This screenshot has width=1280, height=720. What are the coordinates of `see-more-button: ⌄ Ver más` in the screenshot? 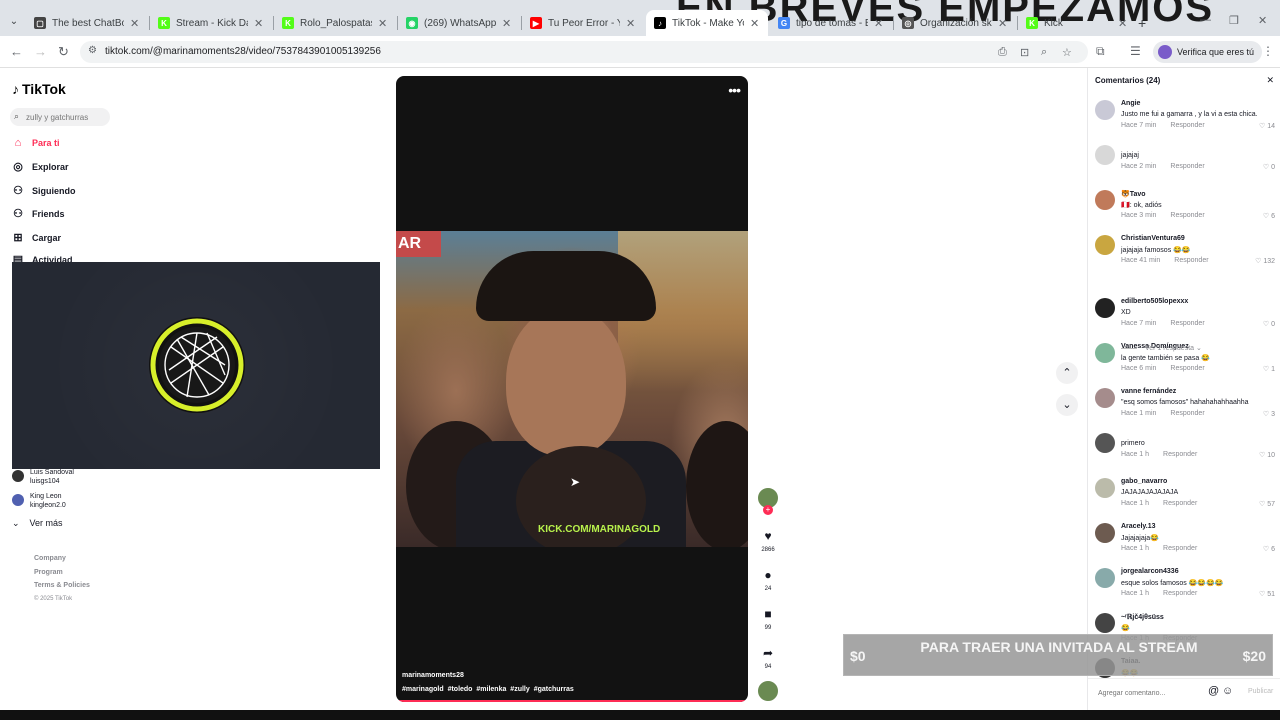 It's located at (37, 523).